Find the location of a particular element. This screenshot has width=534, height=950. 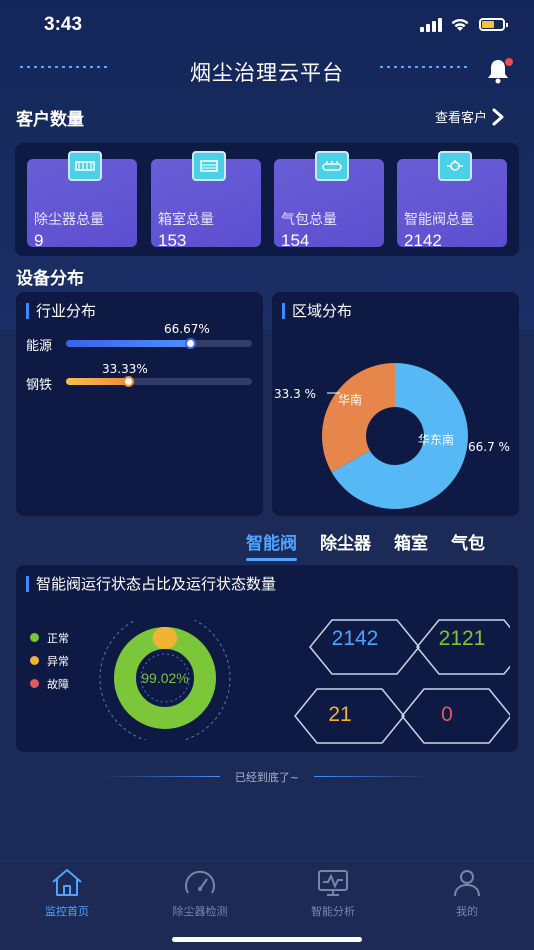

stat-card-smart-valve: 智能阀总量 2142 is located at coordinates (452, 200).